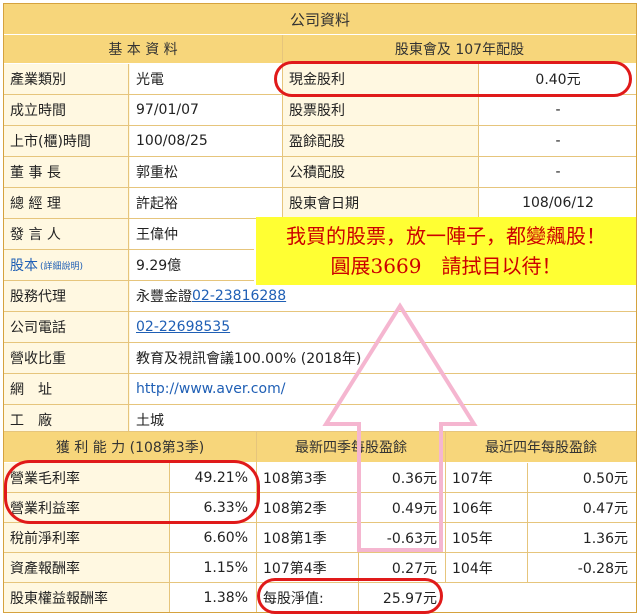  What do you see at coordinates (381, 110) in the screenshot?
I see `stock-dividend-label: 股票股利` at bounding box center [381, 110].